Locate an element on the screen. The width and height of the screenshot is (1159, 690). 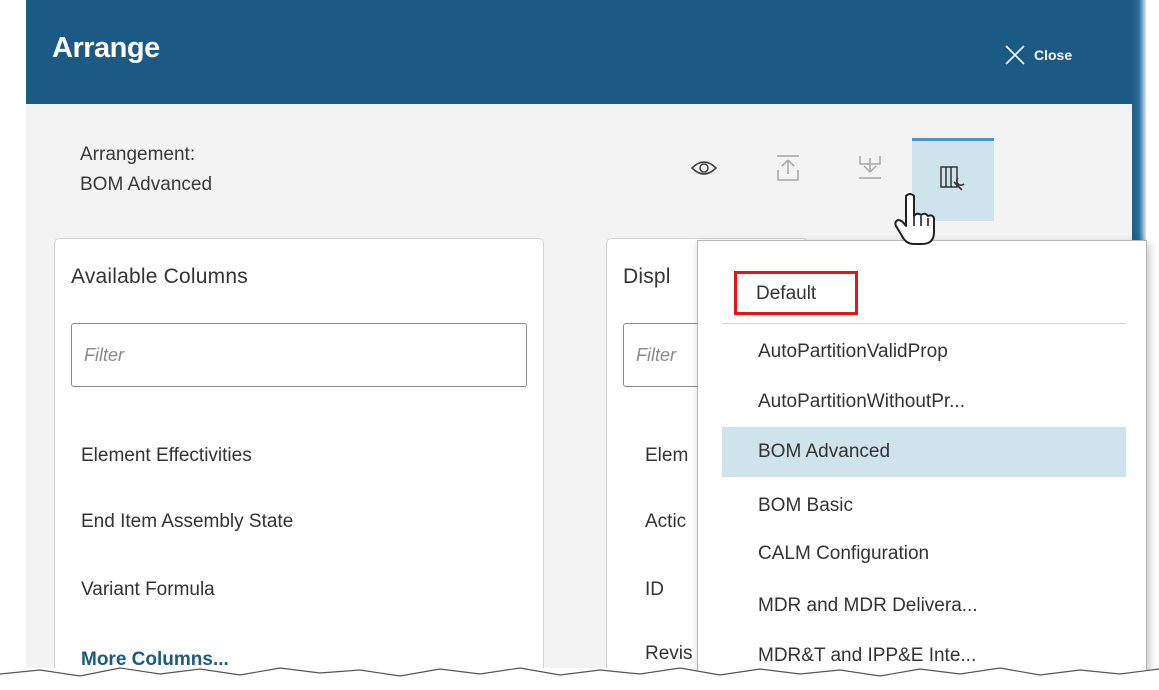
arrangement-value: BOM Advanced is located at coordinates (146, 184).